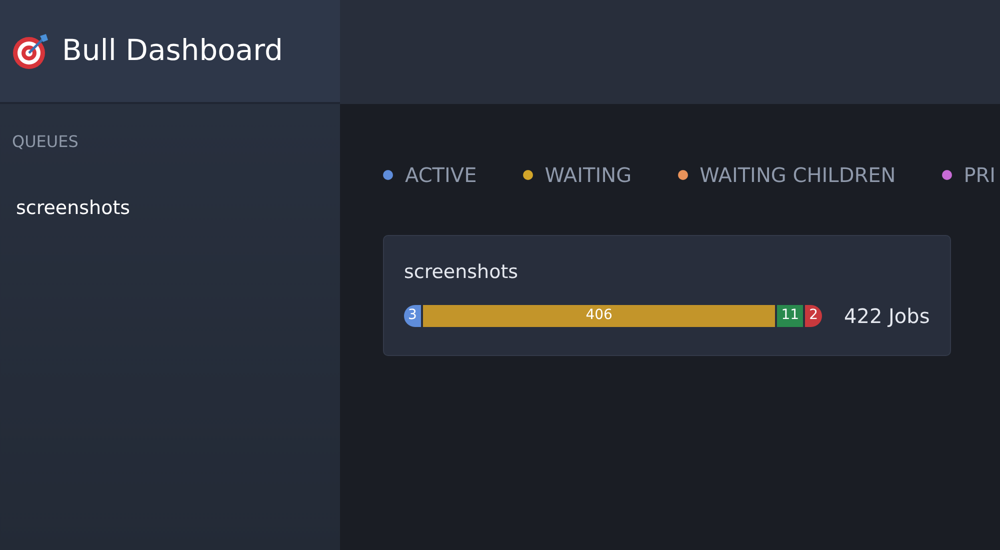 The image size is (1000, 550). Describe the element at coordinates (172, 51) in the screenshot. I see `app-title: Bull Dashboard` at that location.